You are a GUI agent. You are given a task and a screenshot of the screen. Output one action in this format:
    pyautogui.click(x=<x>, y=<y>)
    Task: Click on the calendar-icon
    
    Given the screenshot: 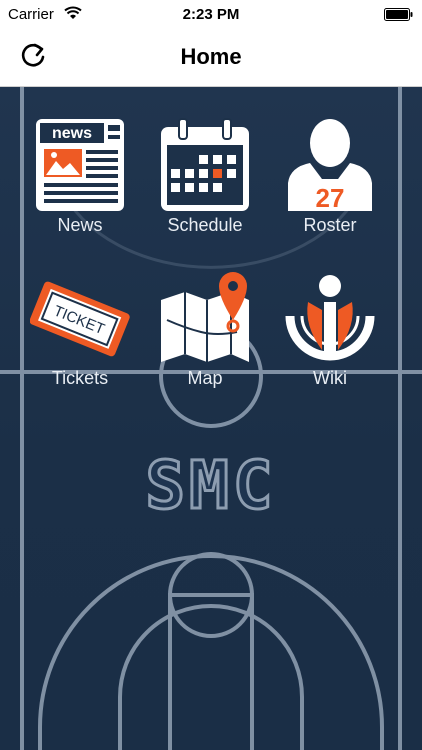 What is the action you would take?
    pyautogui.click(x=205, y=165)
    